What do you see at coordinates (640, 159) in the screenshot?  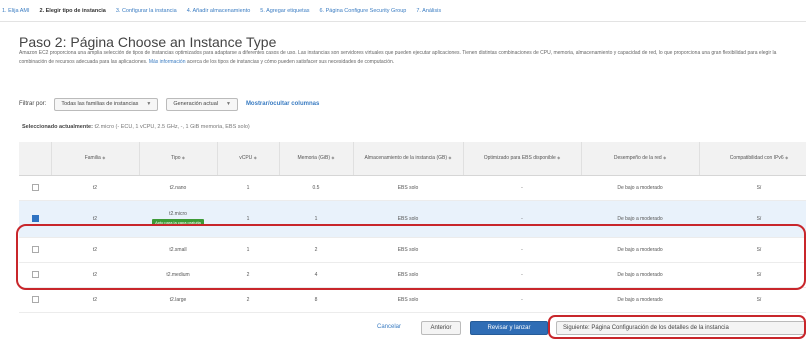 I see `header-network: Desempeño de la red ◆` at bounding box center [640, 159].